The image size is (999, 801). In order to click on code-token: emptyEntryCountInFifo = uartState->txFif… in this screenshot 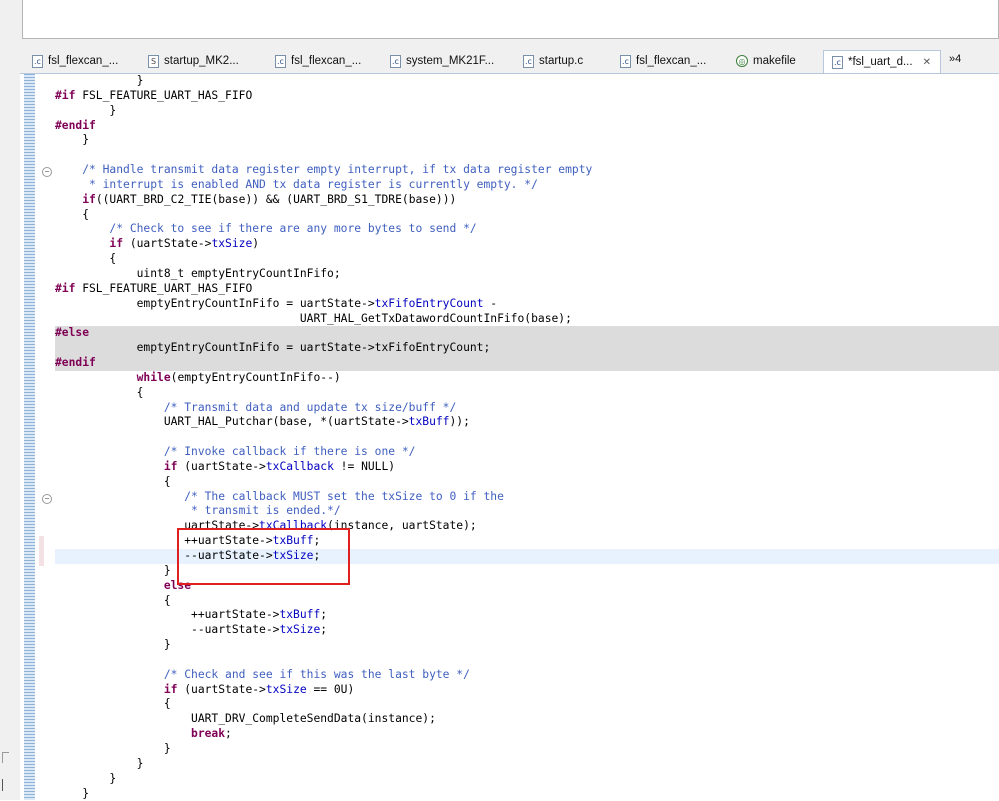, I will do `click(272, 347)`.